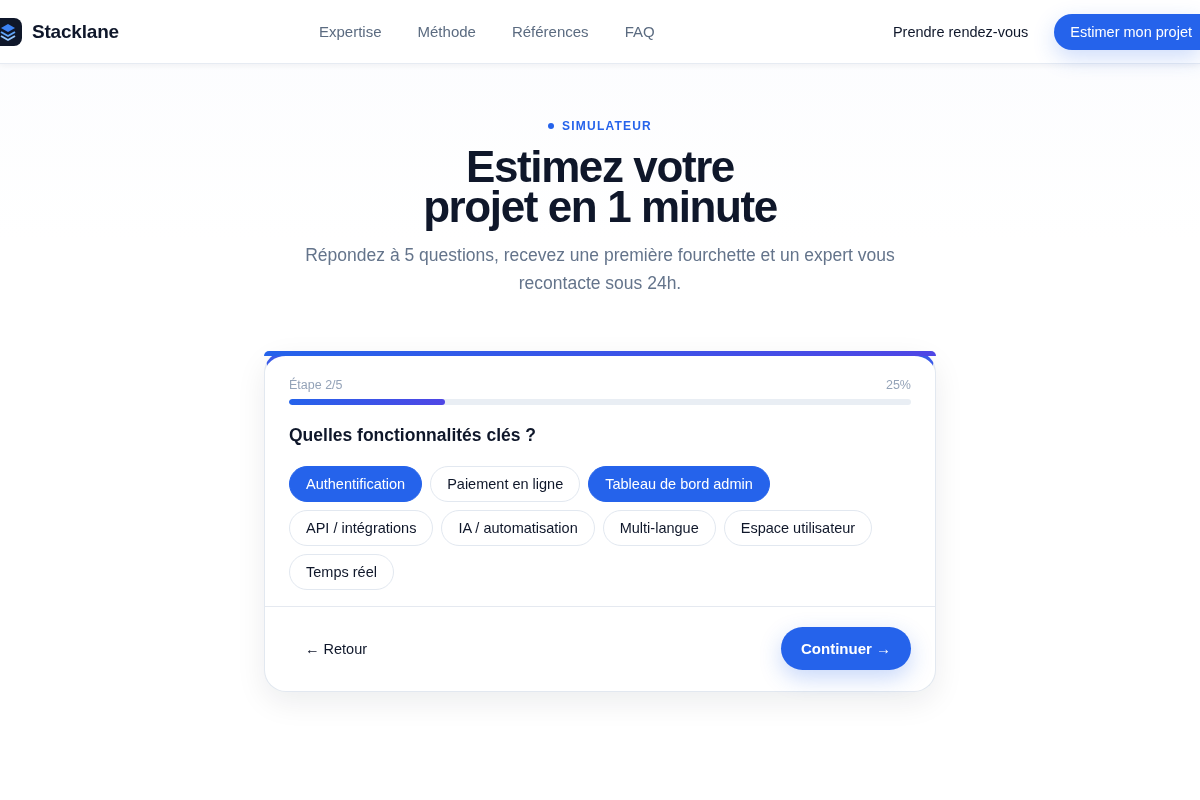  Describe the element at coordinates (659, 528) in the screenshot. I see `feature-option-chip: Multi-langue` at that location.